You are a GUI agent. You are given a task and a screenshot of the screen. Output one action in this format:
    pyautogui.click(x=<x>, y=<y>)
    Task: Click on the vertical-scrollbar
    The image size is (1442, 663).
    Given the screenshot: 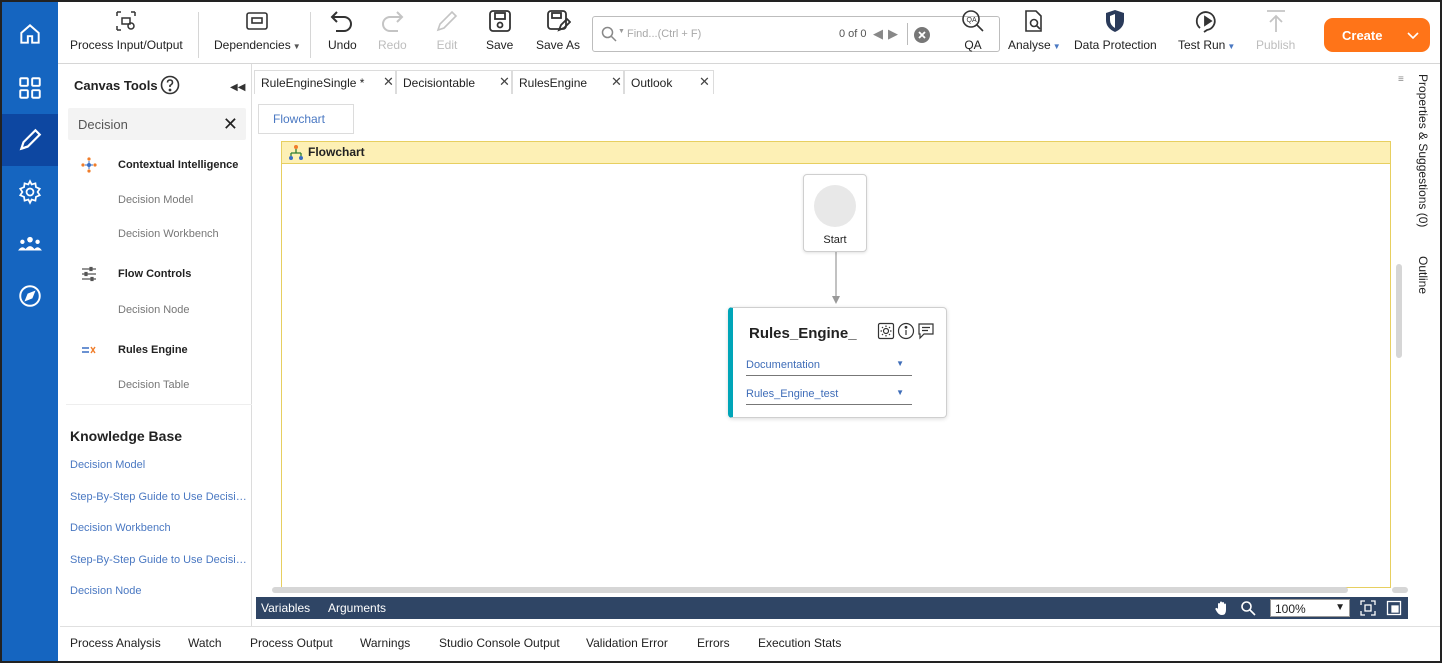 What is the action you would take?
    pyautogui.click(x=1399, y=311)
    